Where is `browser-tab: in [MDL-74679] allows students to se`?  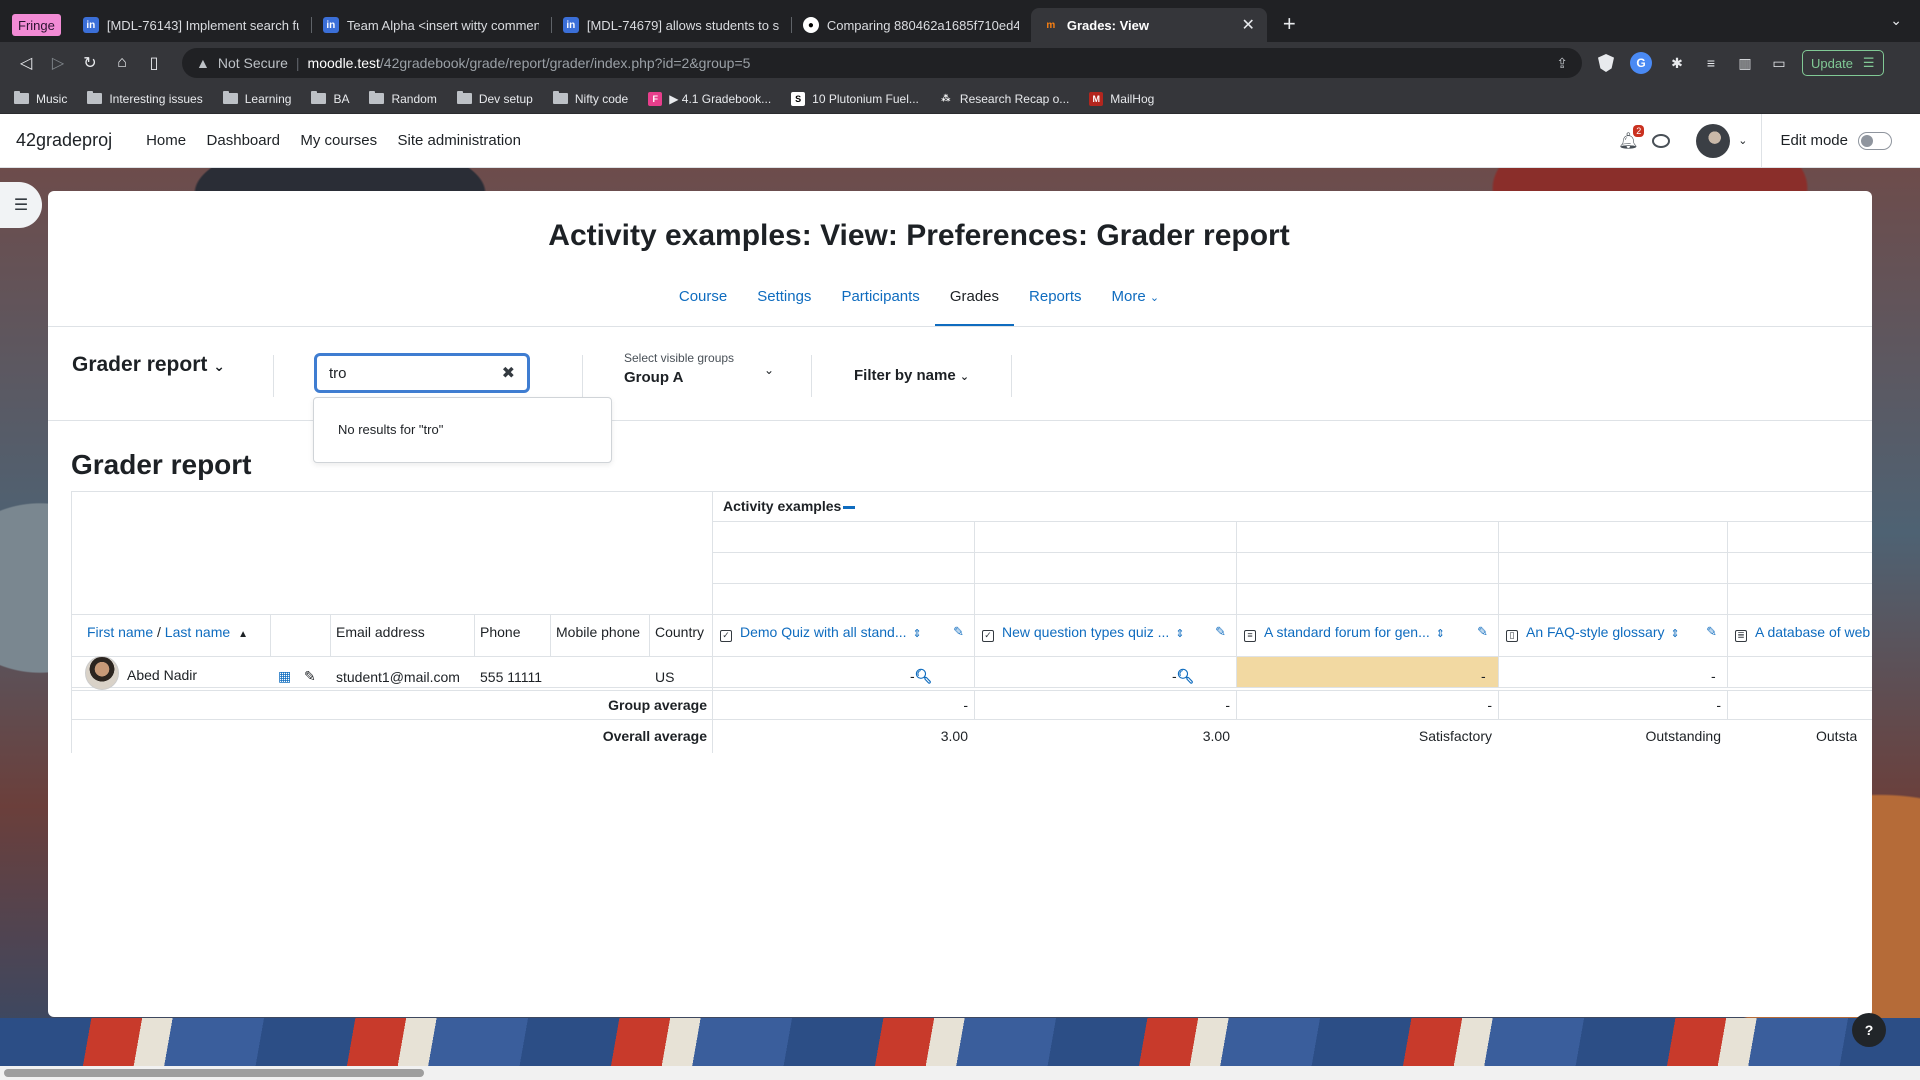 browser-tab: in [MDL-74679] allows students to se is located at coordinates (670, 25).